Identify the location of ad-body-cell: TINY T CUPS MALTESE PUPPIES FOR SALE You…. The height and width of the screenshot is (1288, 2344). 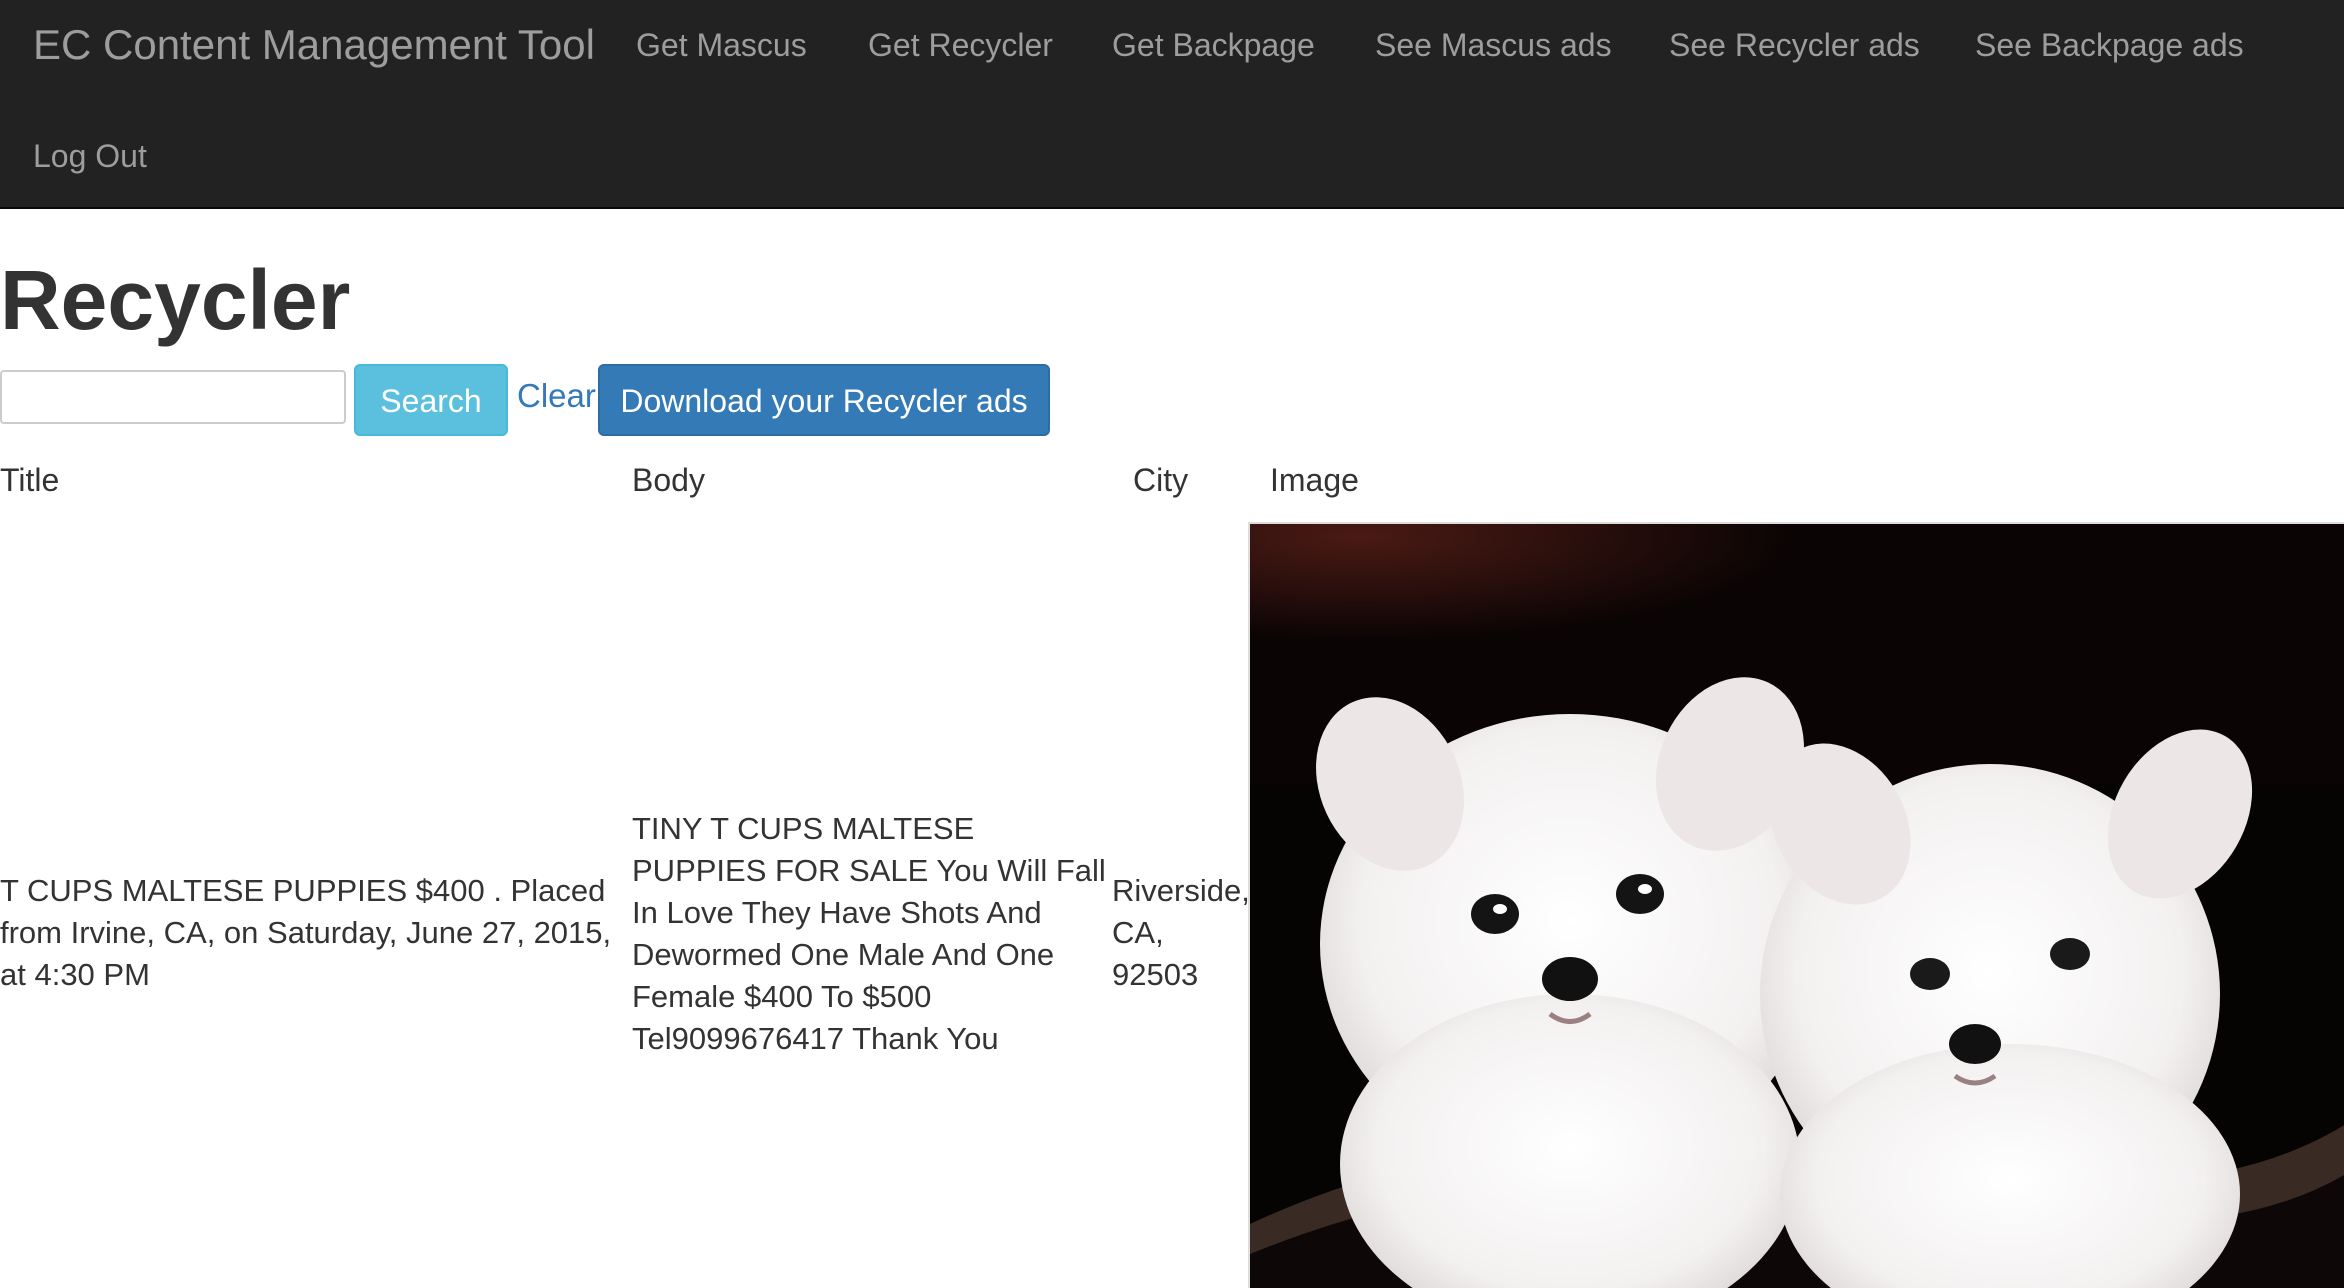
(869, 933).